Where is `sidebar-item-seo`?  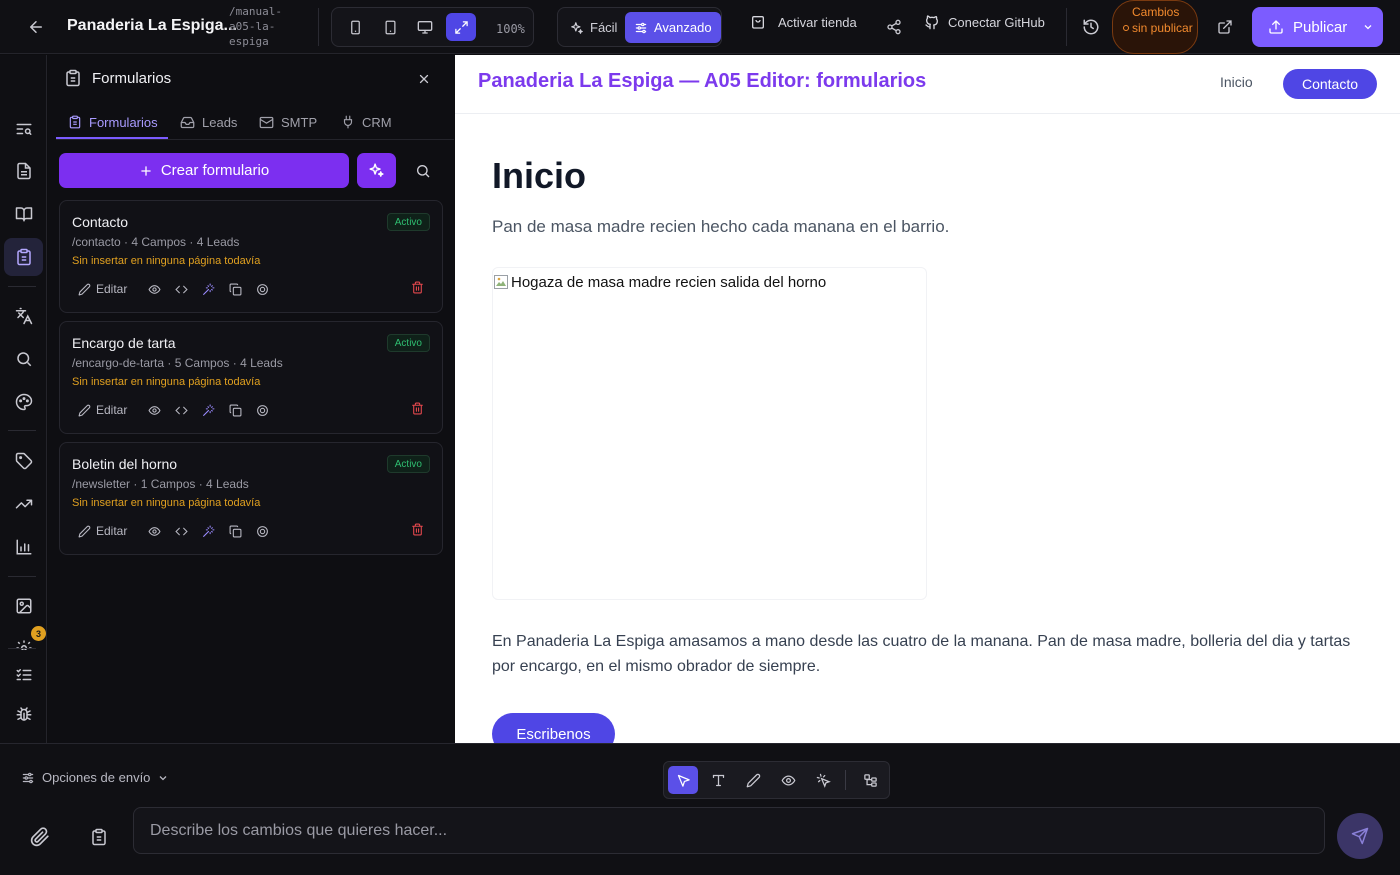
sidebar-item-seo is located at coordinates (23, 359).